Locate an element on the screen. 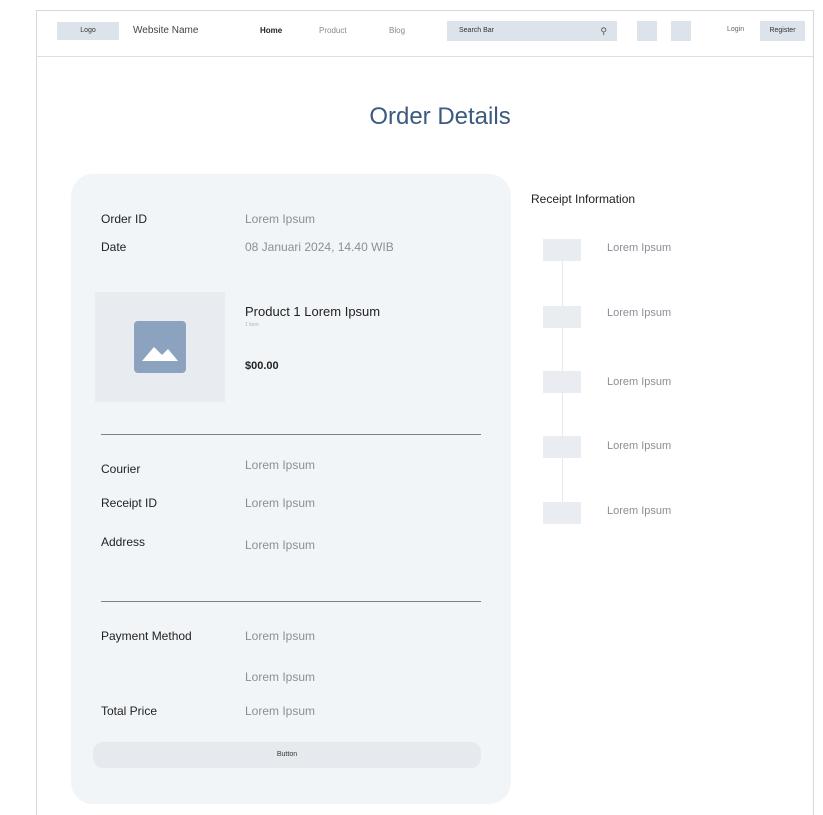 This screenshot has width=823, height=815. order-id-value: Lorem Ipsum is located at coordinates (280, 219).